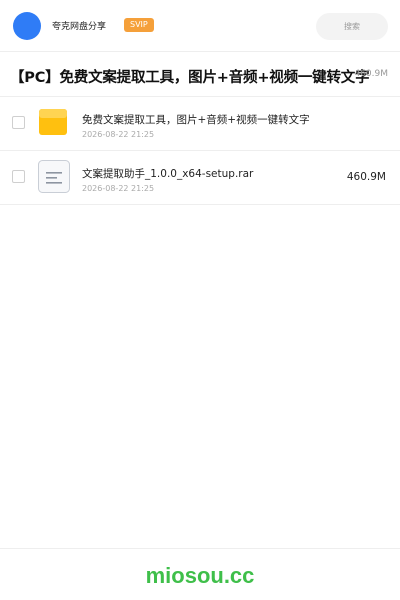 This screenshot has height=600, width=400. I want to click on file-row-folder: 免费文案提取工具，图片+音频+视频一键转文字 2026-08-22 21:25, so click(200, 124).